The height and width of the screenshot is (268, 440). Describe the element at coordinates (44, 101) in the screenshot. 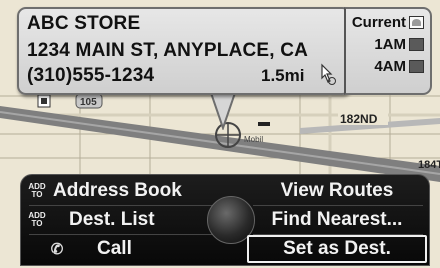

I see `poi-icon` at that location.